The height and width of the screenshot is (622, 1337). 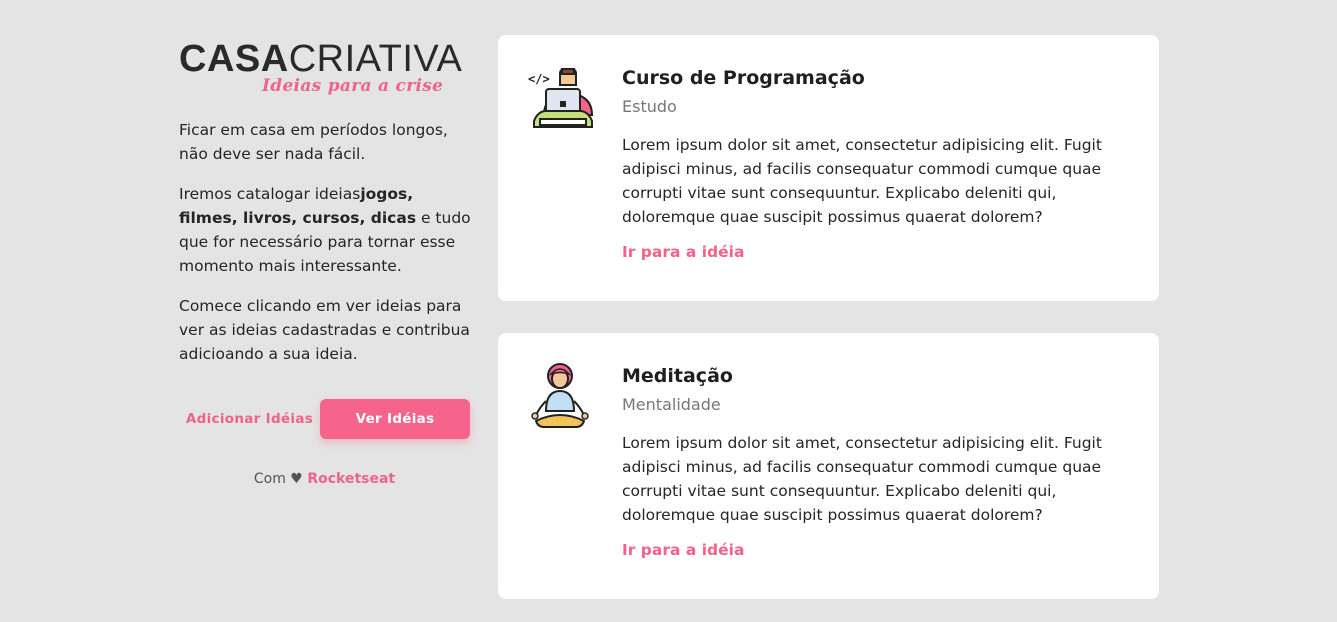 I want to click on intro-p2-before: Iremos catalogar ideias, so click(x=270, y=194).